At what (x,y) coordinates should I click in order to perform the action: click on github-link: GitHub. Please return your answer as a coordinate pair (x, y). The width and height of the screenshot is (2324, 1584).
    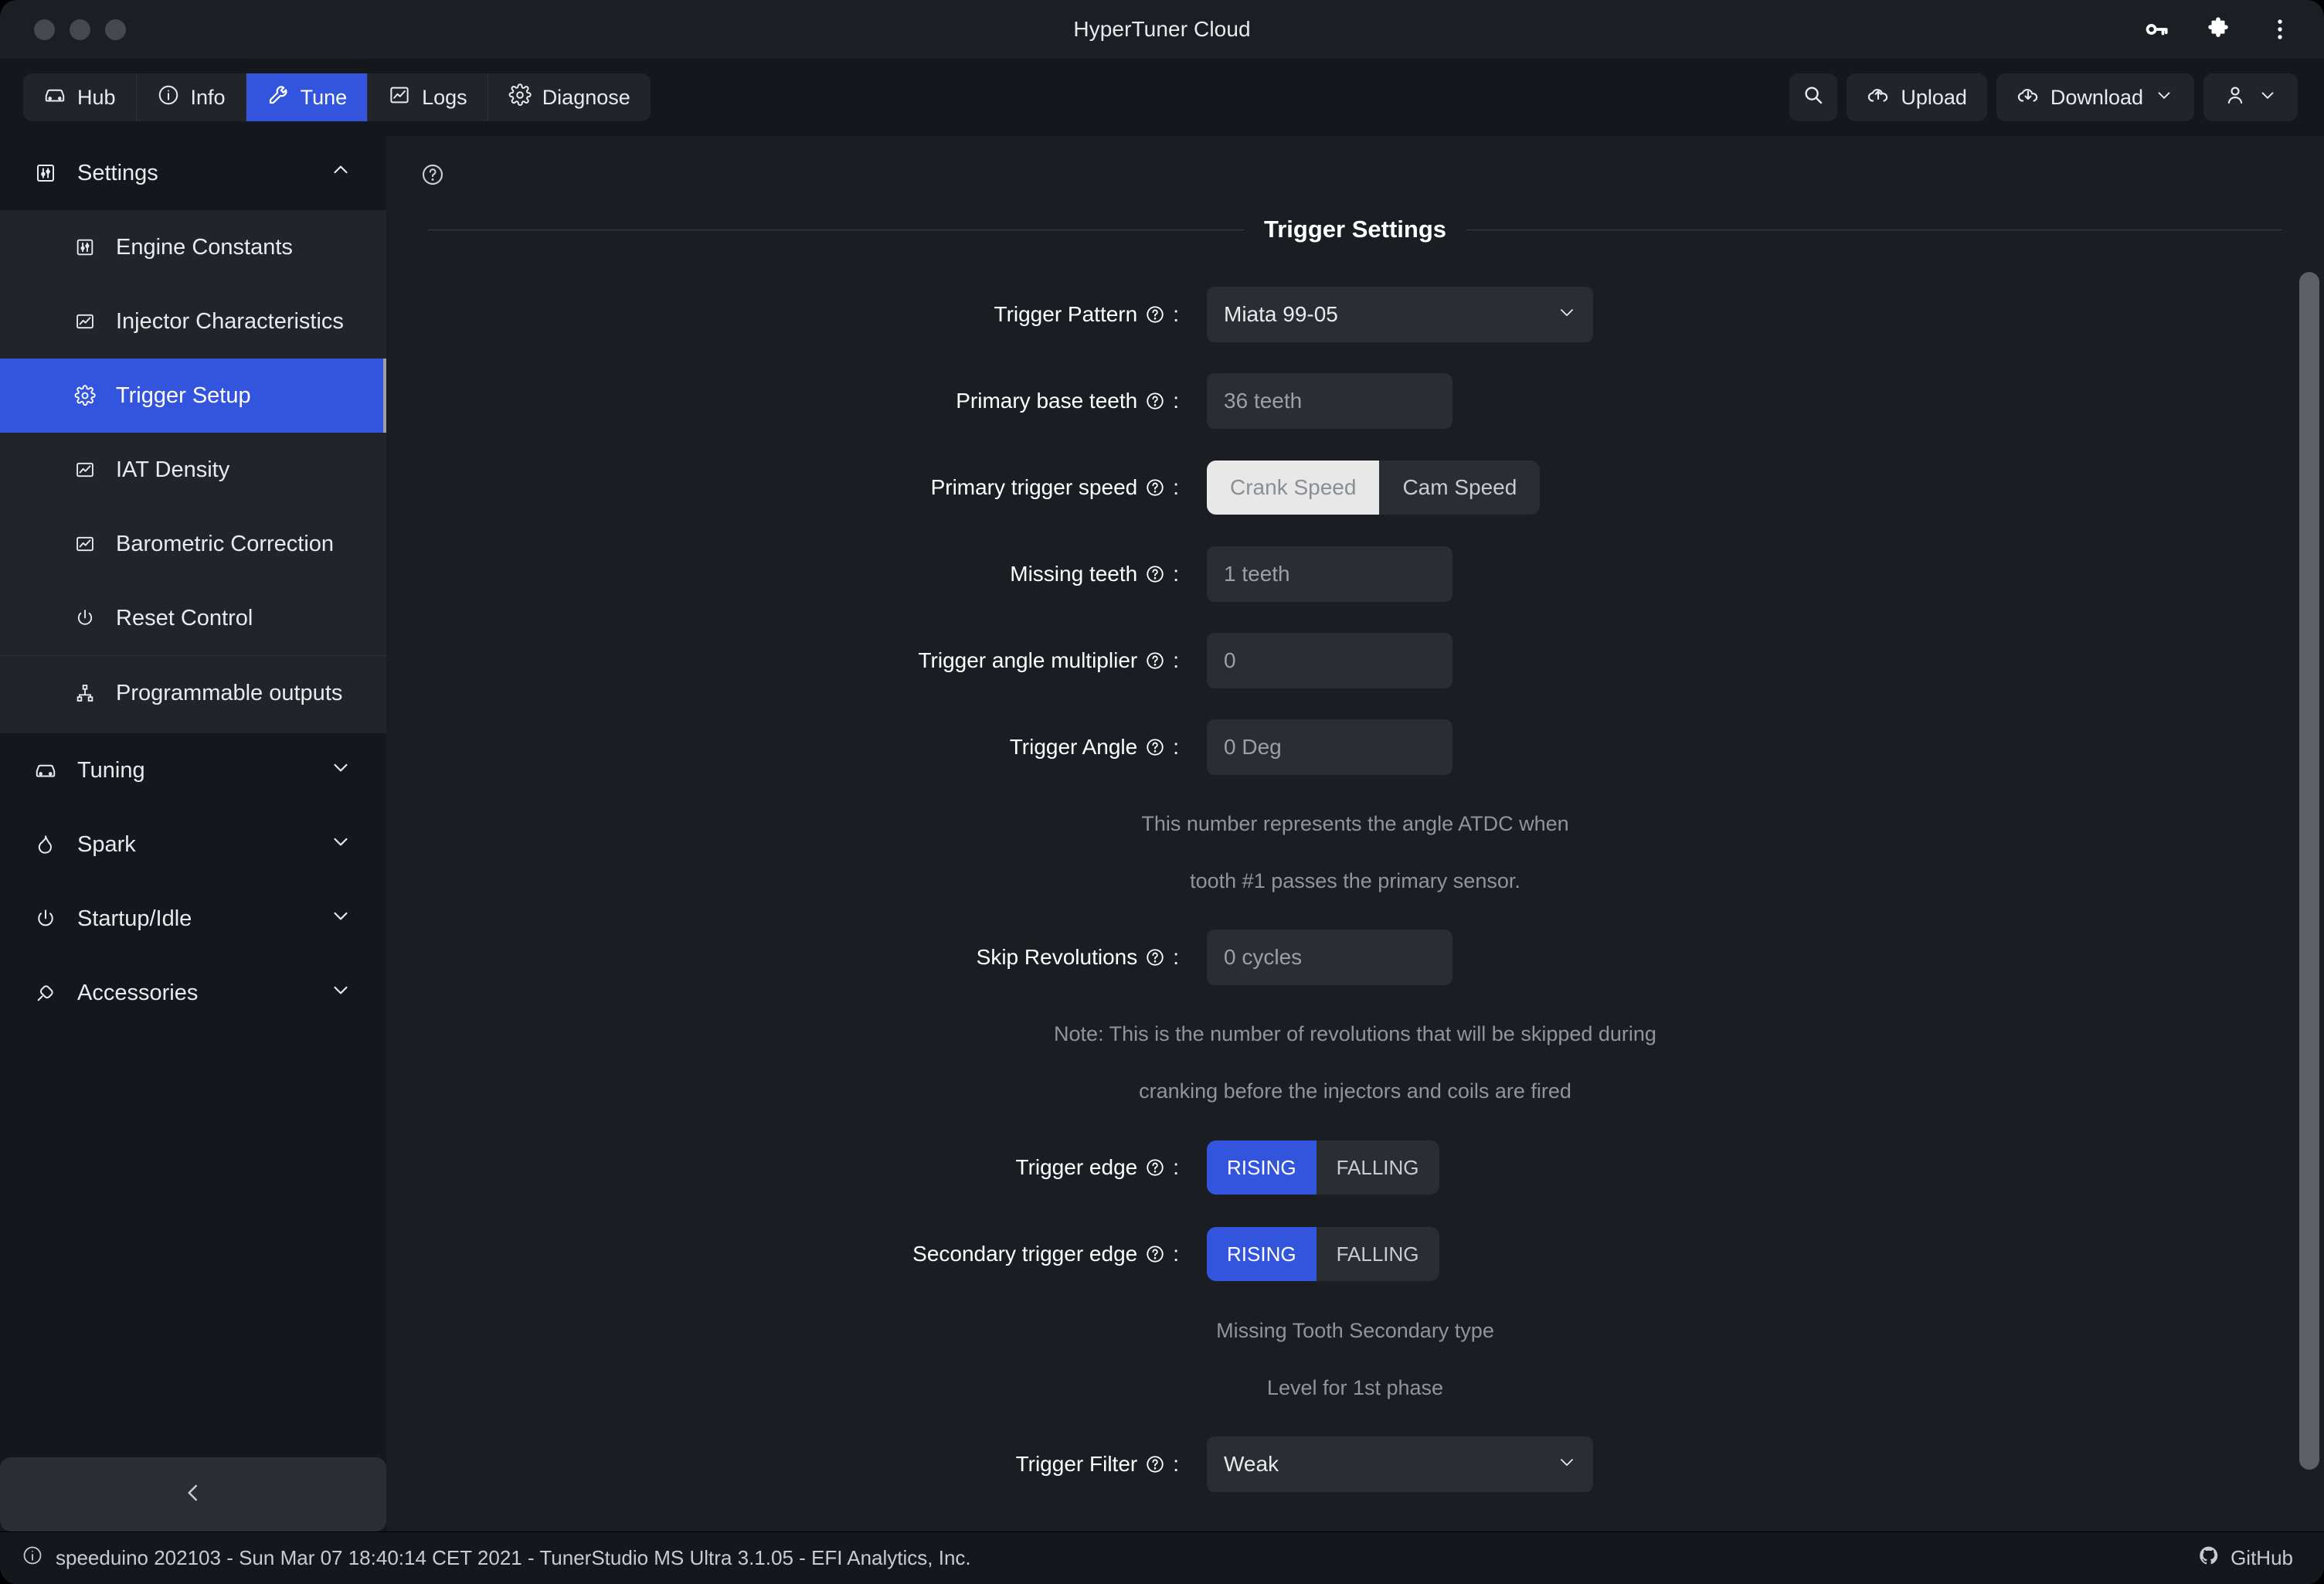
    Looking at the image, I should click on (2246, 1558).